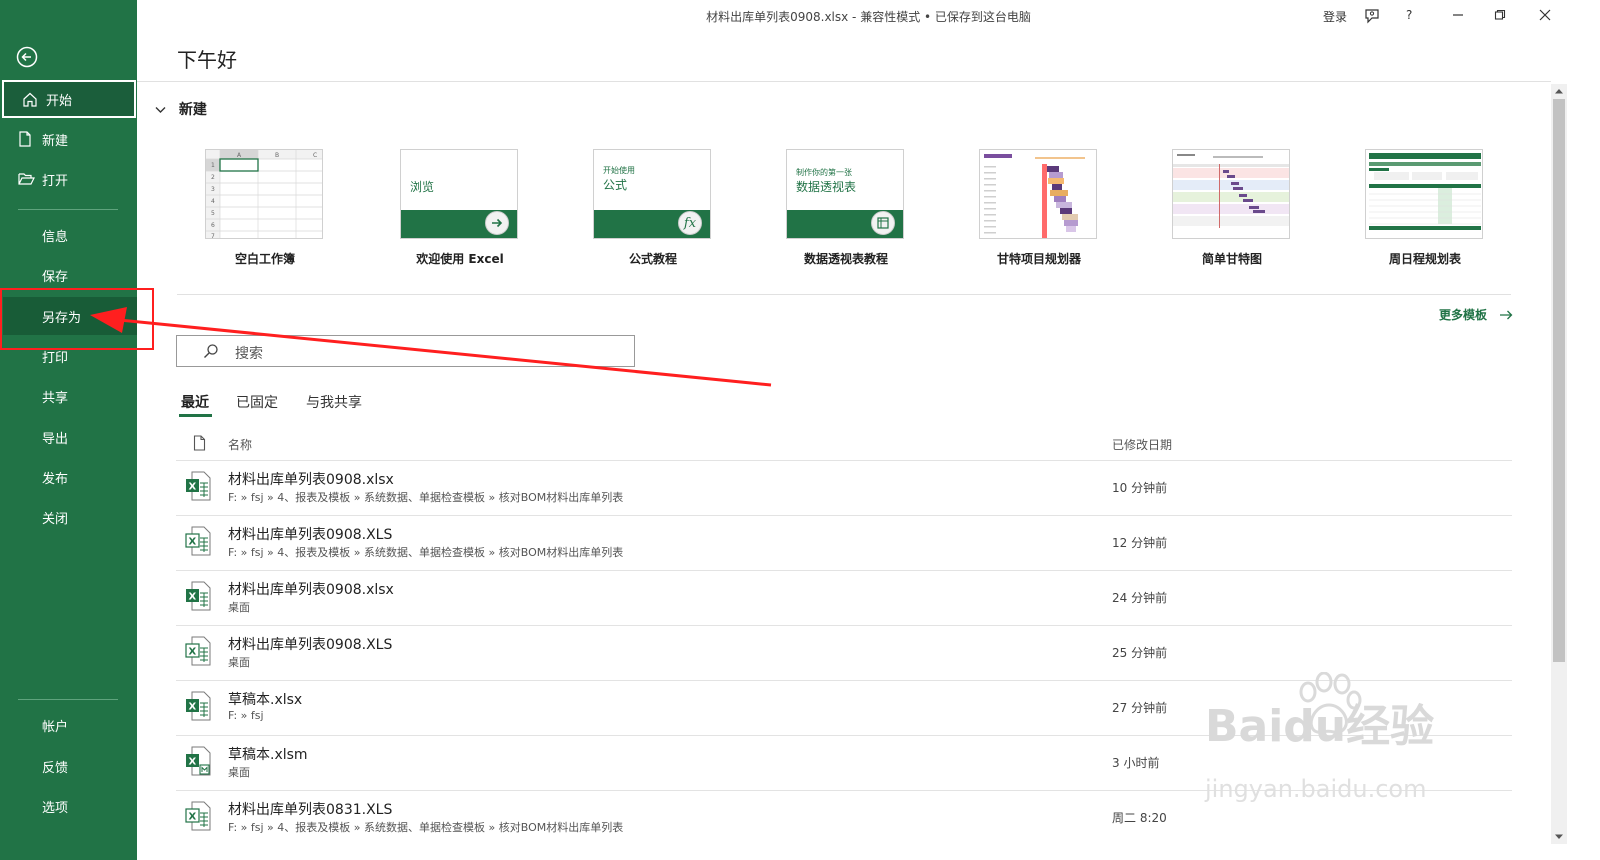  I want to click on tab-pinned: 已固定, so click(257, 402).